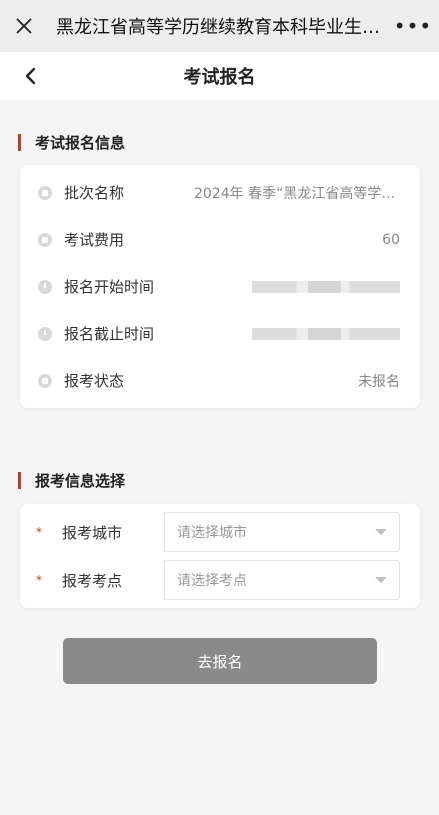 This screenshot has width=439, height=815. What do you see at coordinates (94, 193) in the screenshot?
I see `info-label: 批次名称` at bounding box center [94, 193].